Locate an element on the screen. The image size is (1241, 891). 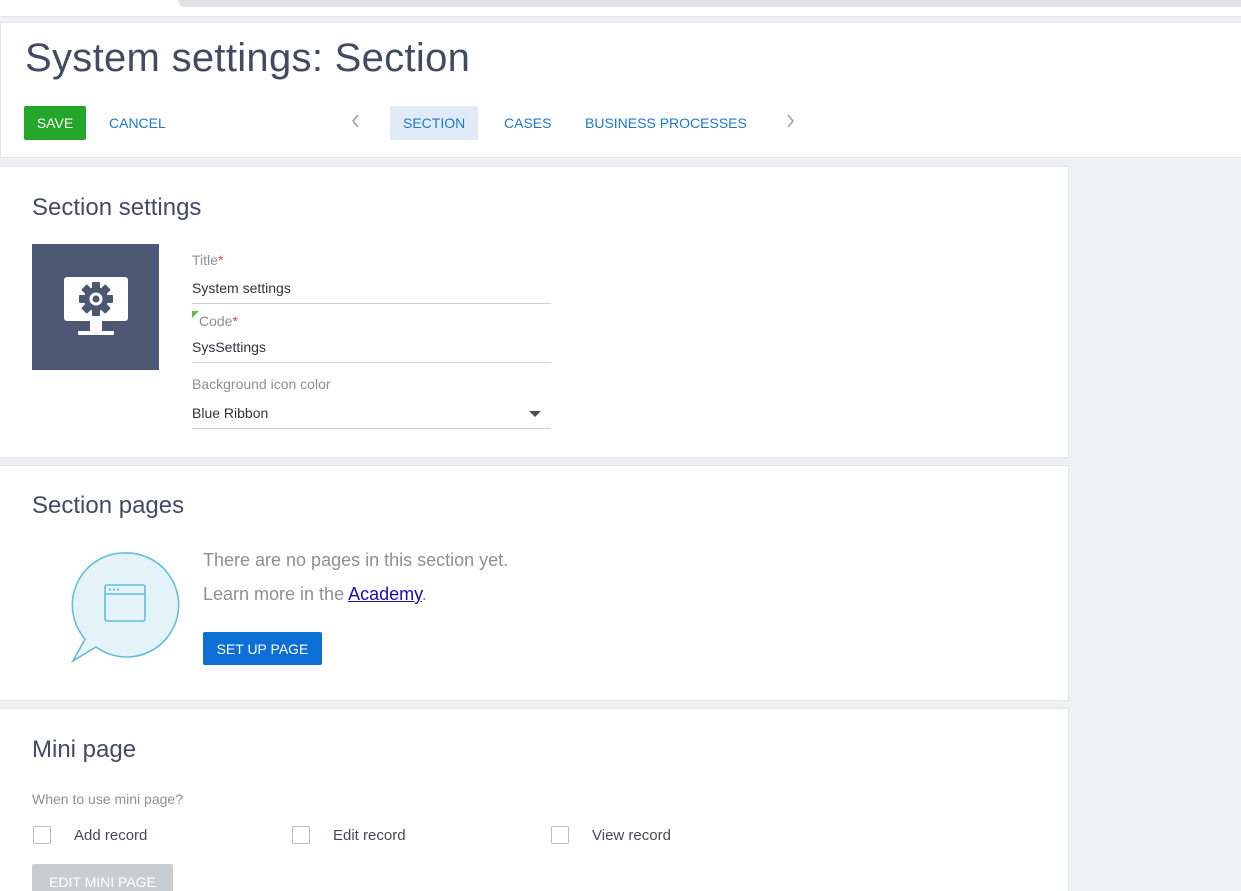
no-pages-message: There are no pages in this section yet. is located at coordinates (356, 560).